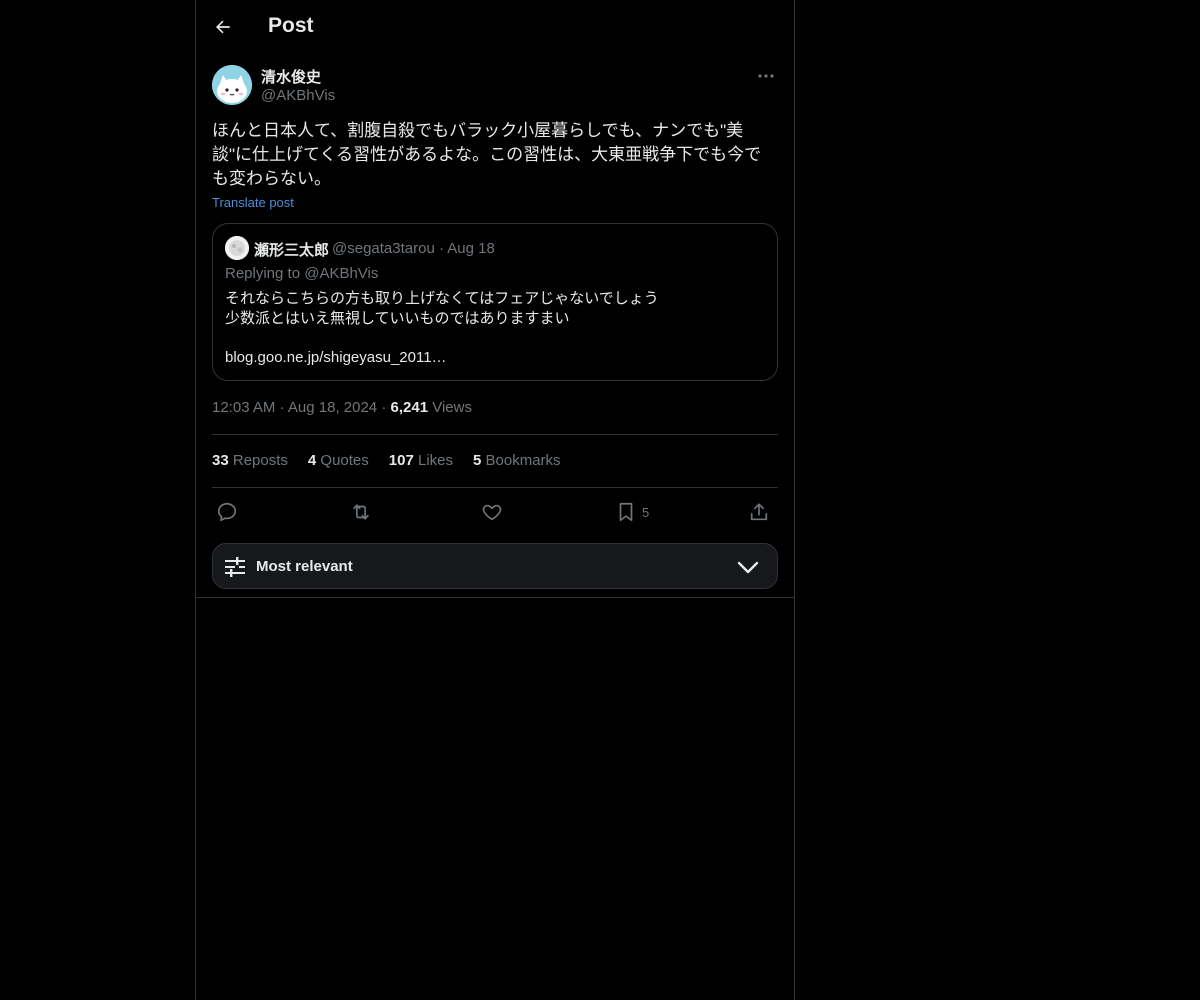 The height and width of the screenshot is (1000, 1200). I want to click on reply-sort-dropdown: Most relevant, so click(495, 566).